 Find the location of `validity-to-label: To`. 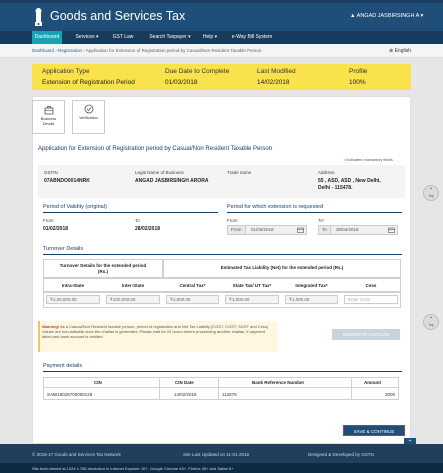

validity-to-label: To is located at coordinates (137, 220).